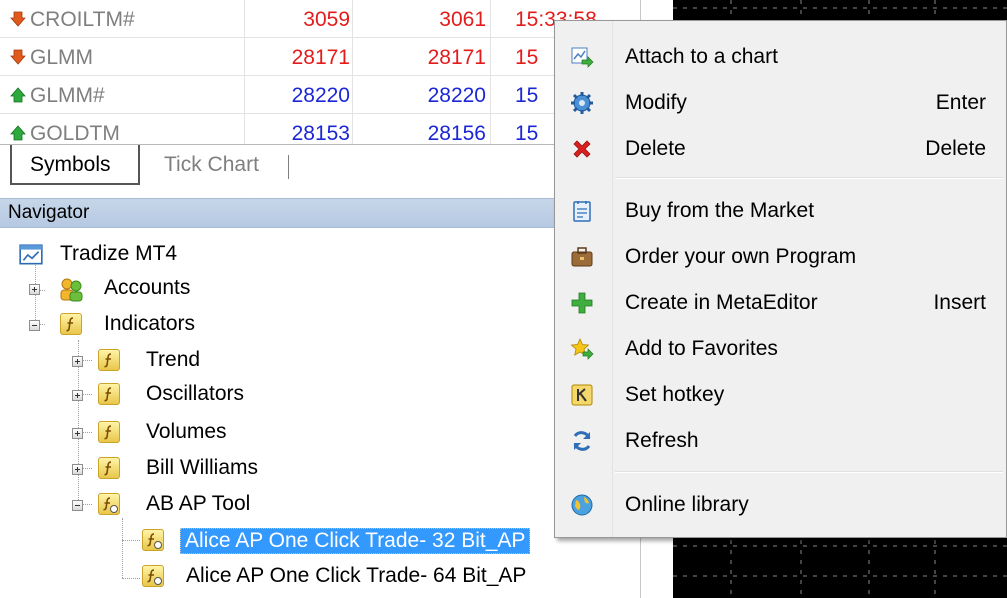  I want to click on market-row-glmm: GLMM 28171 28171 15, so click(320, 57).